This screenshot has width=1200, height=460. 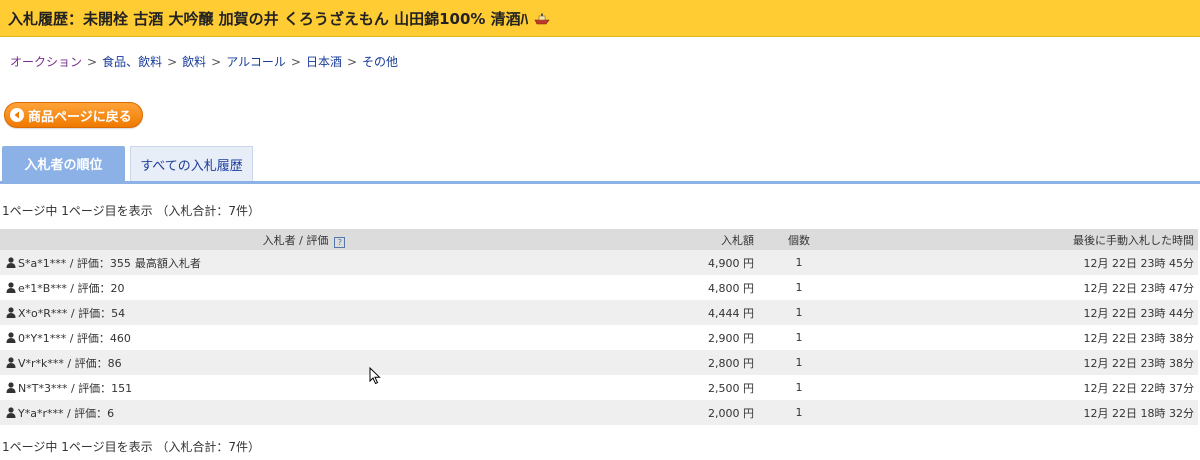 I want to click on breadcrumb-link-food-drink: 食品、飲料, so click(x=132, y=62).